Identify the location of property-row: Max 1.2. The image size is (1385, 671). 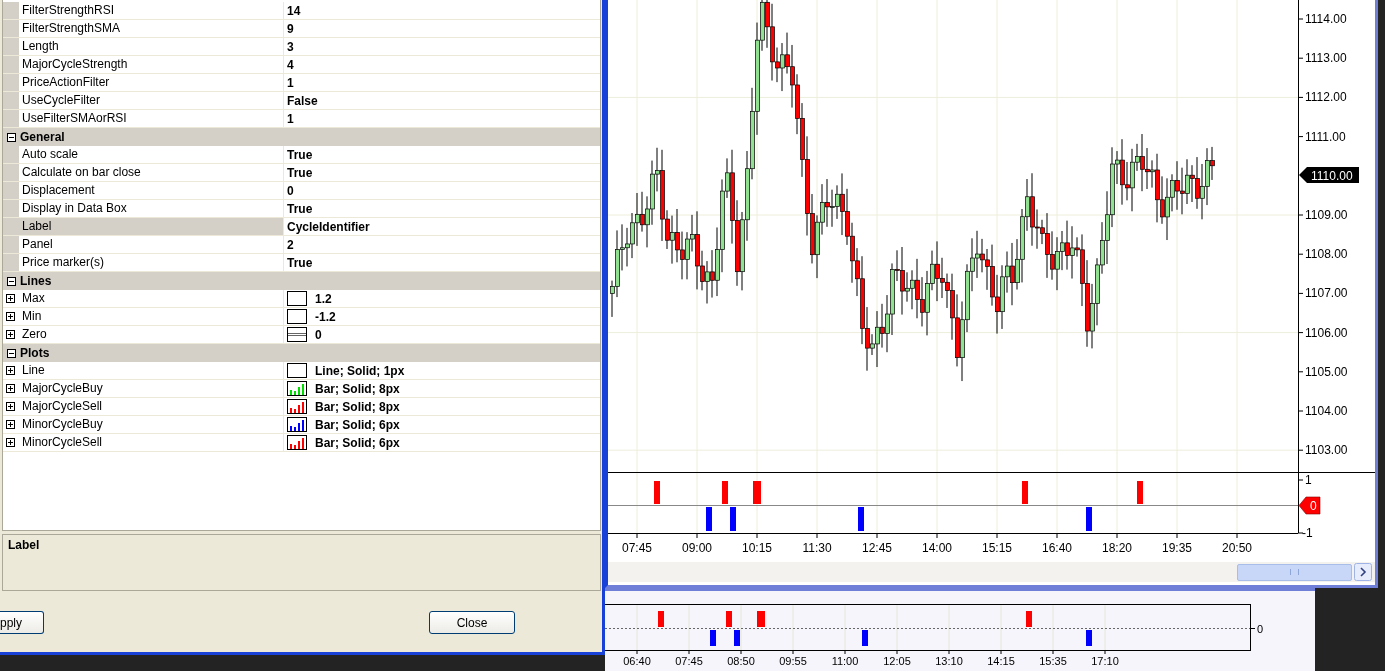
(301, 299).